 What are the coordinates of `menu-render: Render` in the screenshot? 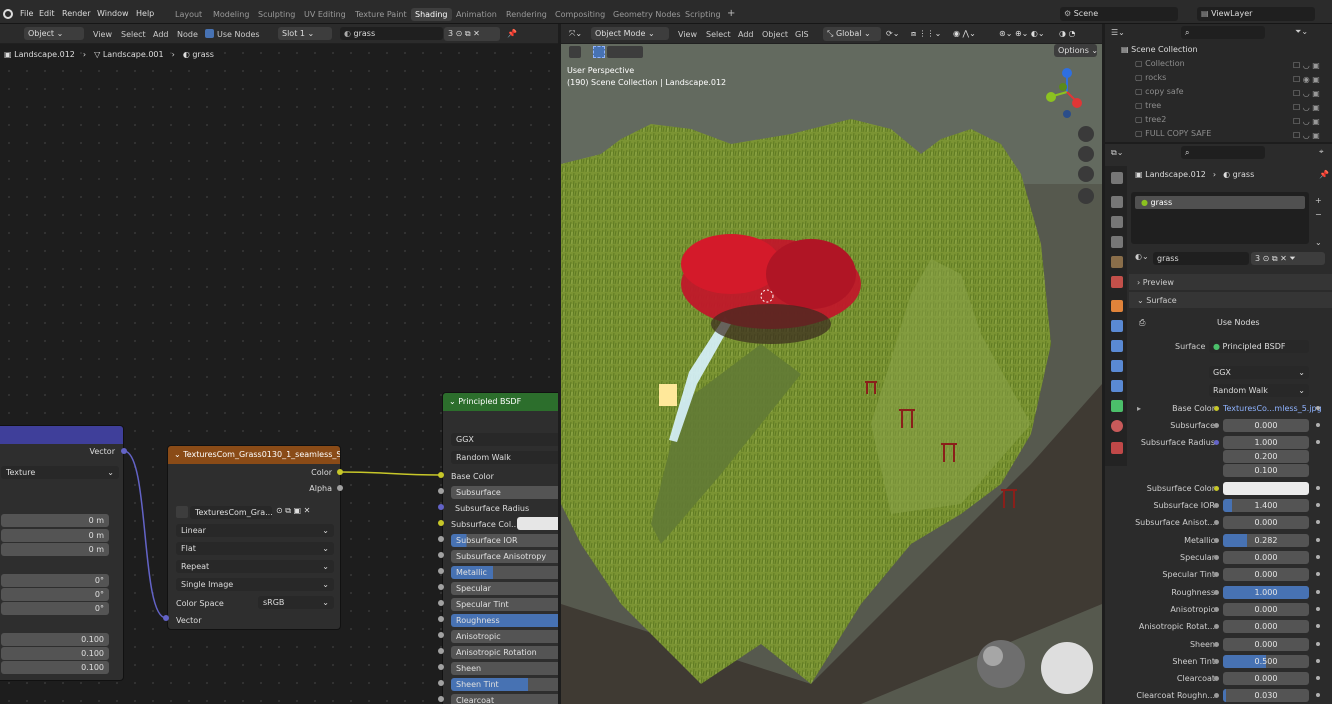 It's located at (76, 13).